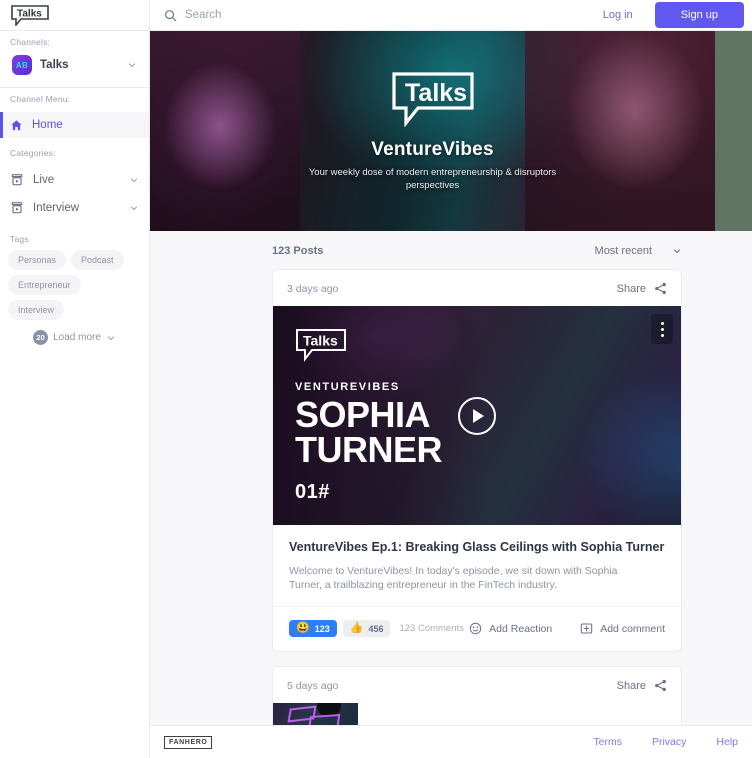 This screenshot has height=758, width=752. I want to click on channel-name: Talks, so click(54, 65).